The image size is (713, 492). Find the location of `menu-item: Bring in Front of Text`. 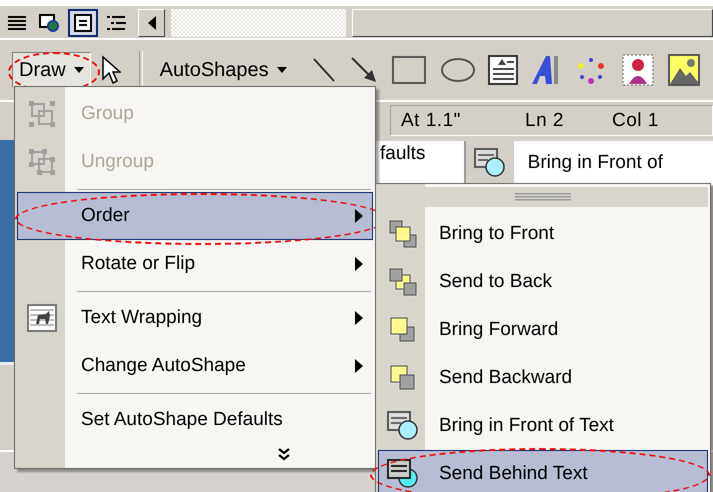

menu-item: Bring in Front of Text is located at coordinates (543, 426).